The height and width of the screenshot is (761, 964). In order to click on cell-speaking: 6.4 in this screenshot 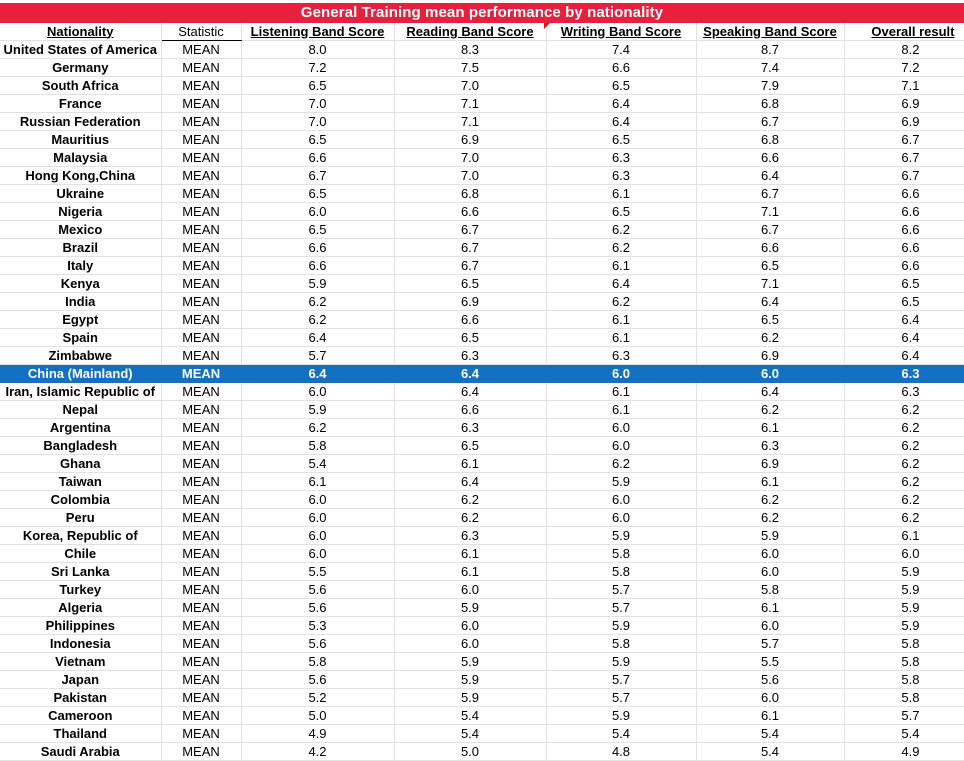, I will do `click(770, 391)`.